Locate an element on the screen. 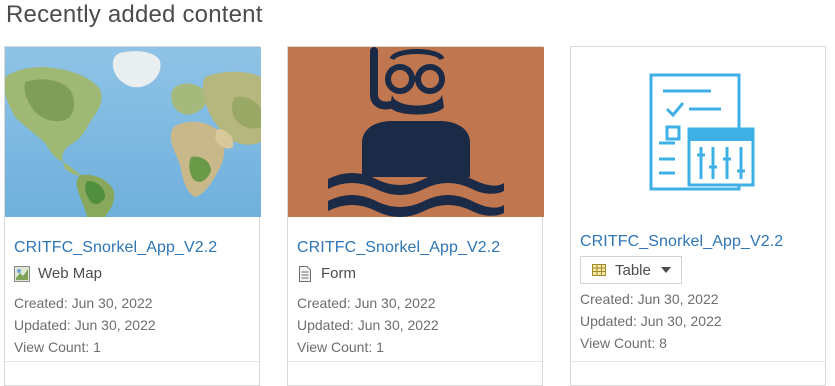 The image size is (835, 386). world-map-image is located at coordinates (133, 132).